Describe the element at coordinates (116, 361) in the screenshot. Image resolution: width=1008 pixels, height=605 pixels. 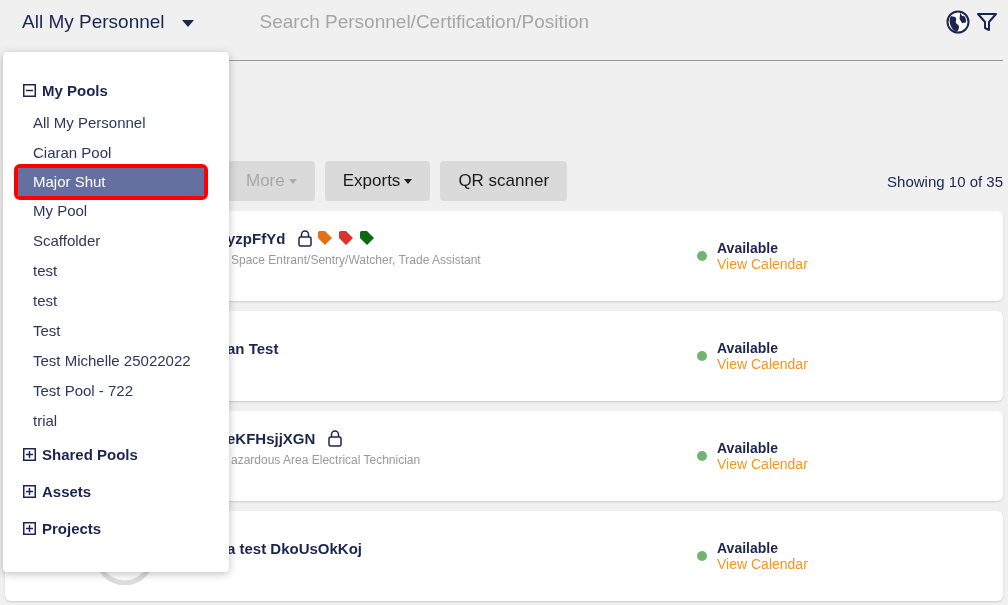
I see `pool-item: Test Michelle 25022022` at that location.